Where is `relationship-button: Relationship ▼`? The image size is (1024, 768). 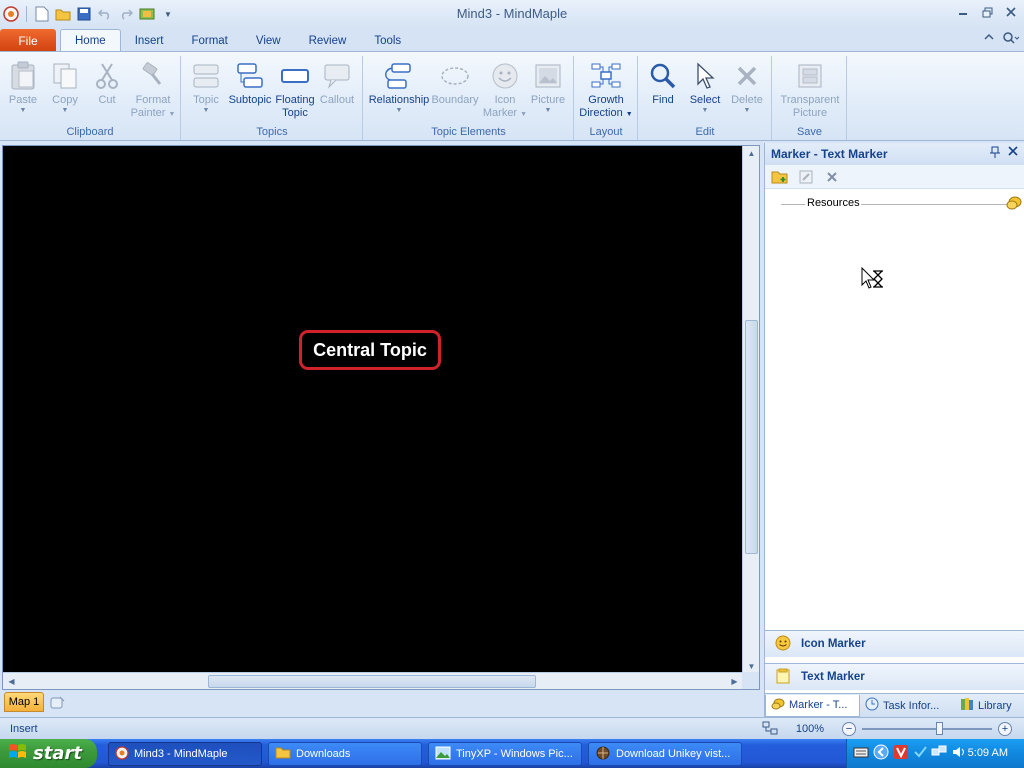
relationship-button: Relationship ▼ is located at coordinates (399, 87).